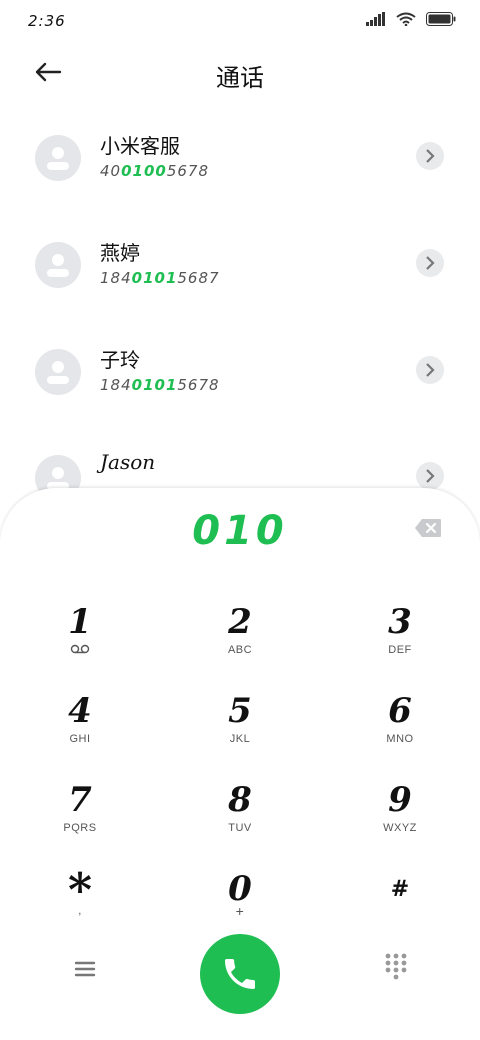 The image size is (480, 1040). What do you see at coordinates (240, 739) in the screenshot?
I see `key-letters: JKL` at bounding box center [240, 739].